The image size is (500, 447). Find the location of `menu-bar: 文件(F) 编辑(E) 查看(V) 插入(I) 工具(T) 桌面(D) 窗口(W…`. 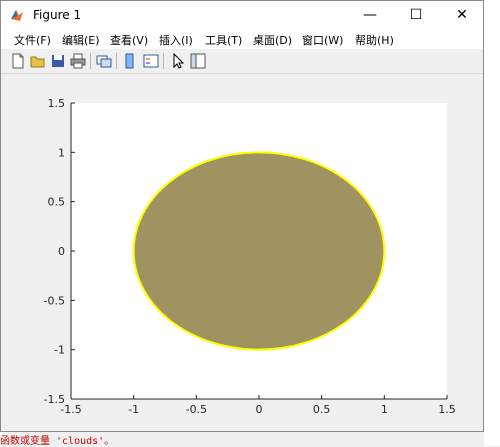

menu-bar: 文件(F) 编辑(E) 查看(V) 插入(I) 工具(T) 桌面(D) 窗口(W… is located at coordinates (242, 39).